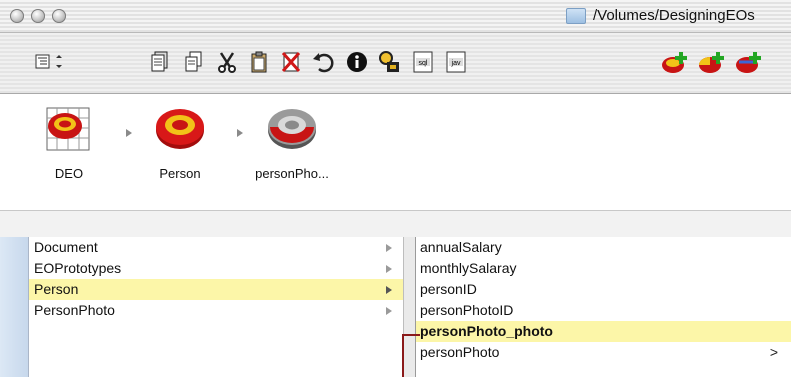 The width and height of the screenshot is (791, 377). Describe the element at coordinates (712, 62) in the screenshot. I see `add-attribute-icon` at that location.